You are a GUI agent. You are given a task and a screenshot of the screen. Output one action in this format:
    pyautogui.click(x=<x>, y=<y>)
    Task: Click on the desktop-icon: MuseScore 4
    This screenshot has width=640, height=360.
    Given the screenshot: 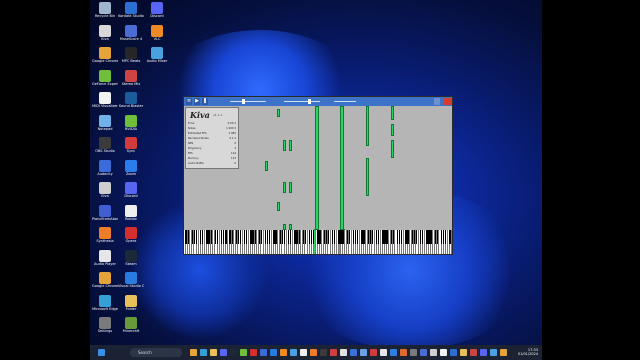 What is the action you would take?
    pyautogui.click(x=131, y=32)
    